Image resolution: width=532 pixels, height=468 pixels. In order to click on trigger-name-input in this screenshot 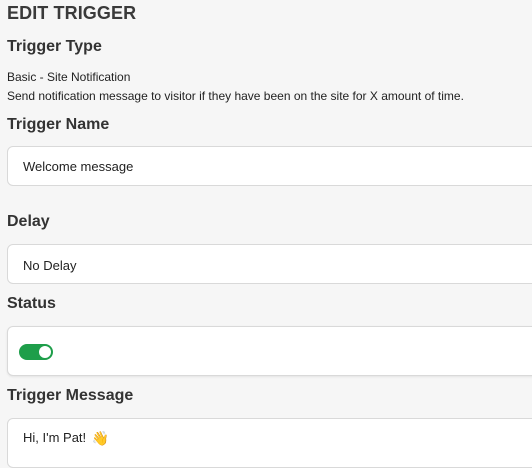, I will do `click(270, 166)`.